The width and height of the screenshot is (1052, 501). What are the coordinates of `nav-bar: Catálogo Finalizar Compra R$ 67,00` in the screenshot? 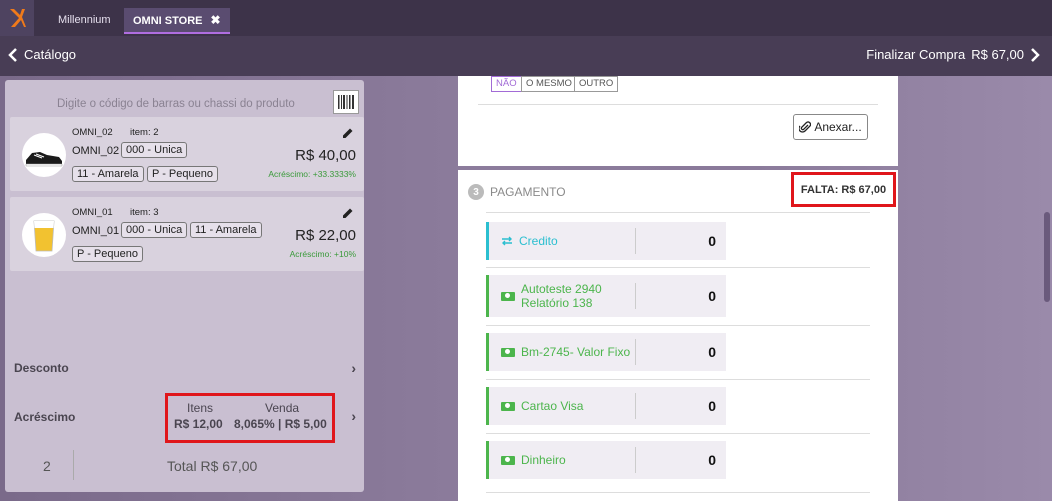 It's located at (526, 56).